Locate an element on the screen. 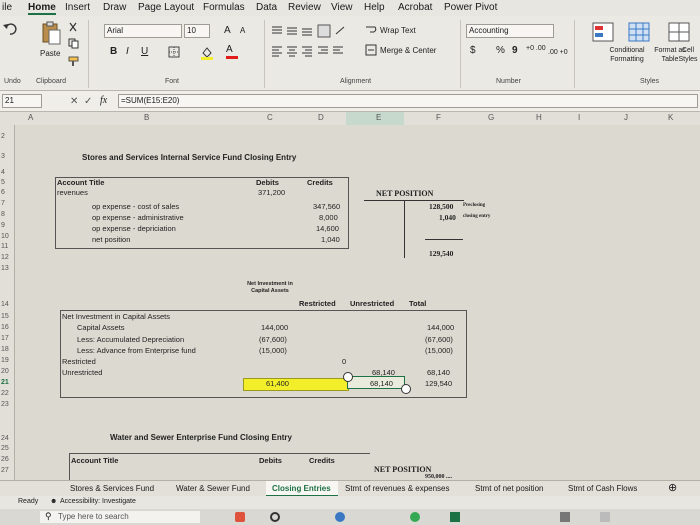  row-header: 3 is located at coordinates (3, 156).